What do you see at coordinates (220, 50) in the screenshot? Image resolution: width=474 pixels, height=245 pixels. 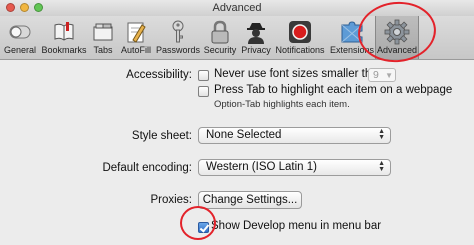 I see `tab-security-label: Security` at bounding box center [220, 50].